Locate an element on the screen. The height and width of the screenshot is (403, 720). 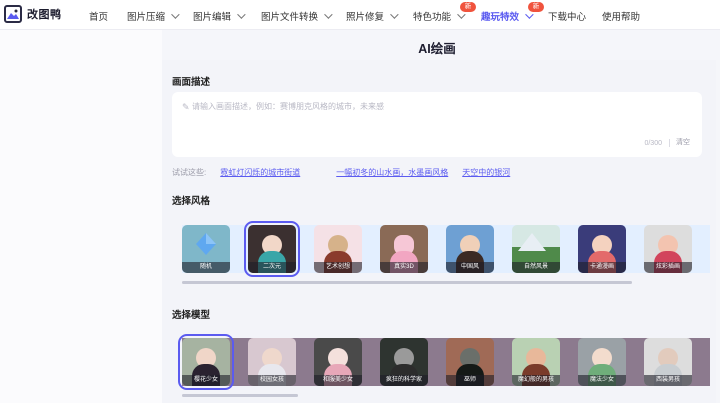
style-card-random: 随机 is located at coordinates (206, 249).